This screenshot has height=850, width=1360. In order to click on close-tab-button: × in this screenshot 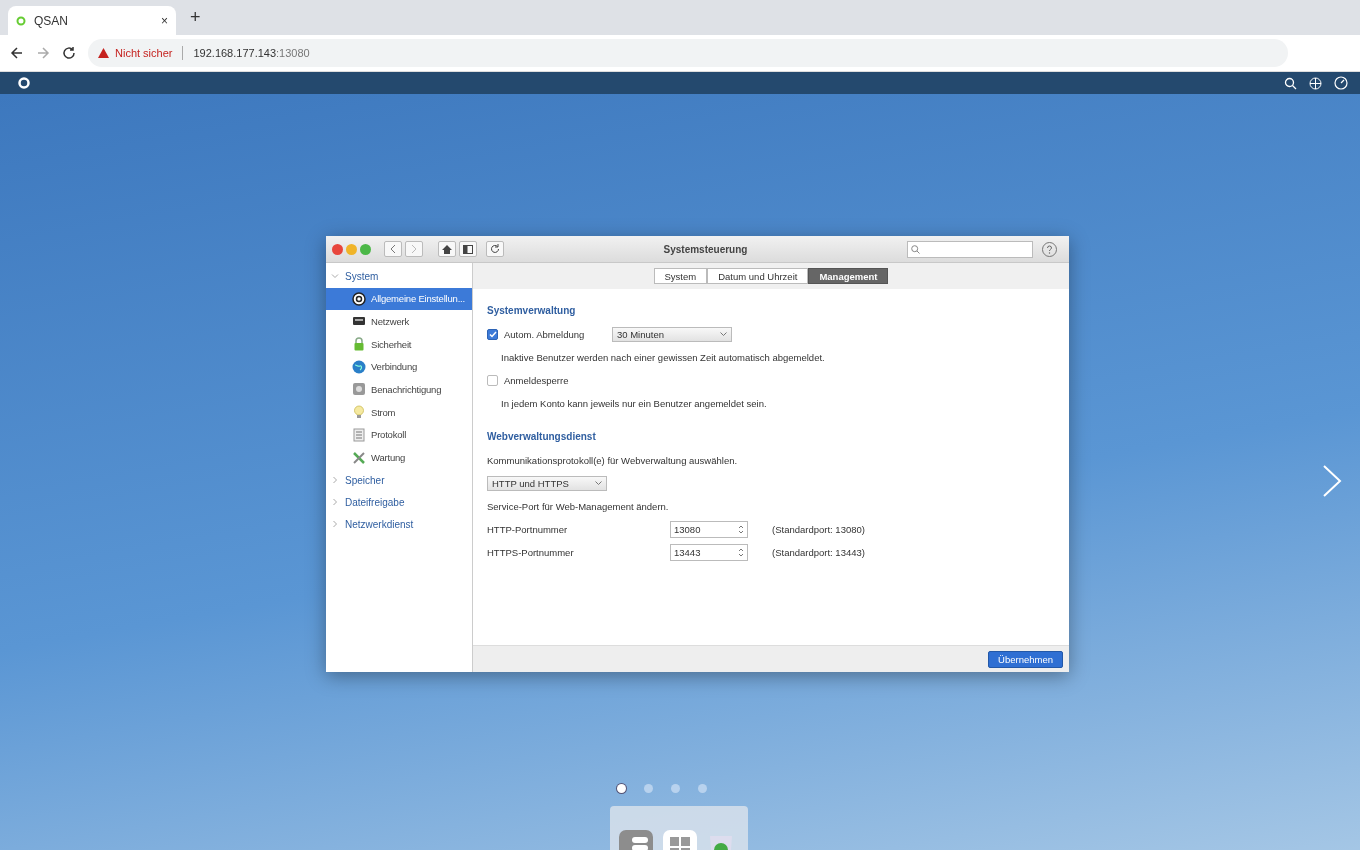, I will do `click(164, 20)`.